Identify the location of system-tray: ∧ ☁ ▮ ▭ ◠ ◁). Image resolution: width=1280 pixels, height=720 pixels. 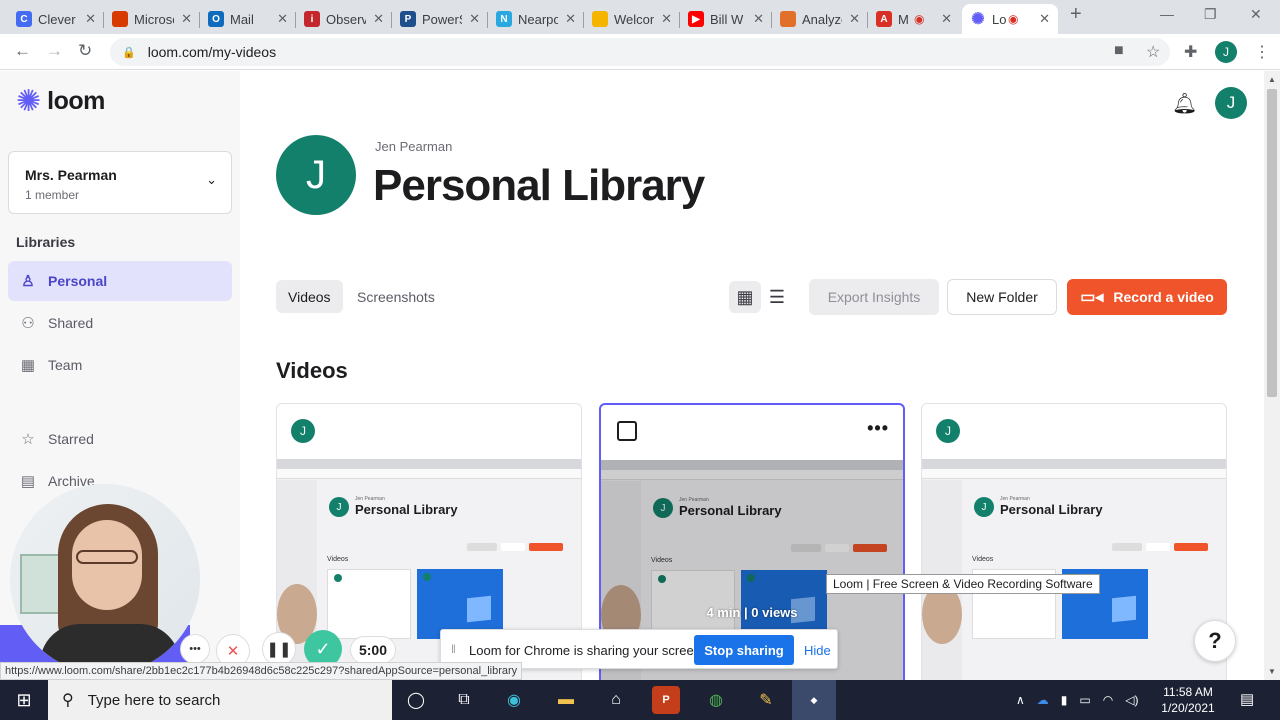
(1077, 700).